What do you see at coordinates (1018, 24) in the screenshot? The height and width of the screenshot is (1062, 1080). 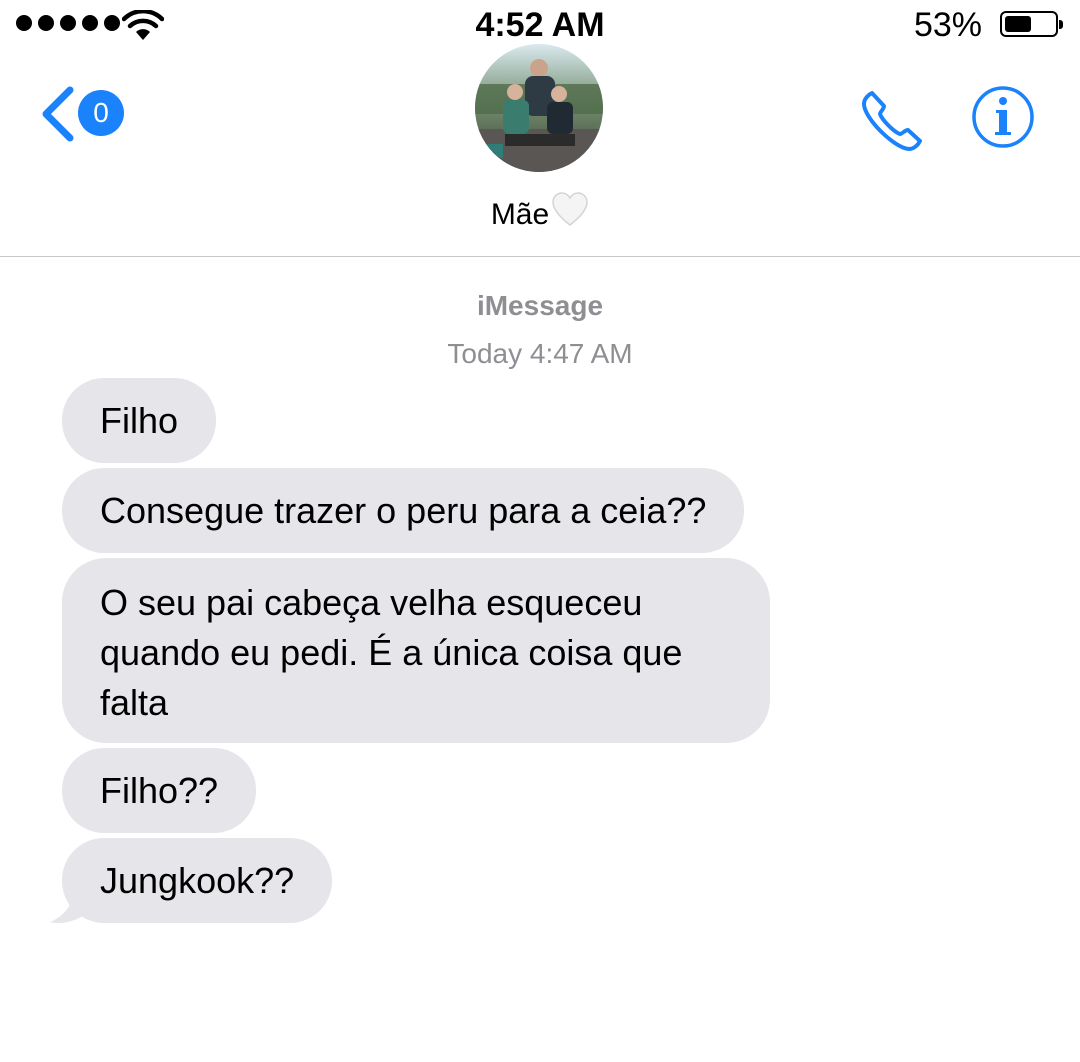 I see `battery-fill` at bounding box center [1018, 24].